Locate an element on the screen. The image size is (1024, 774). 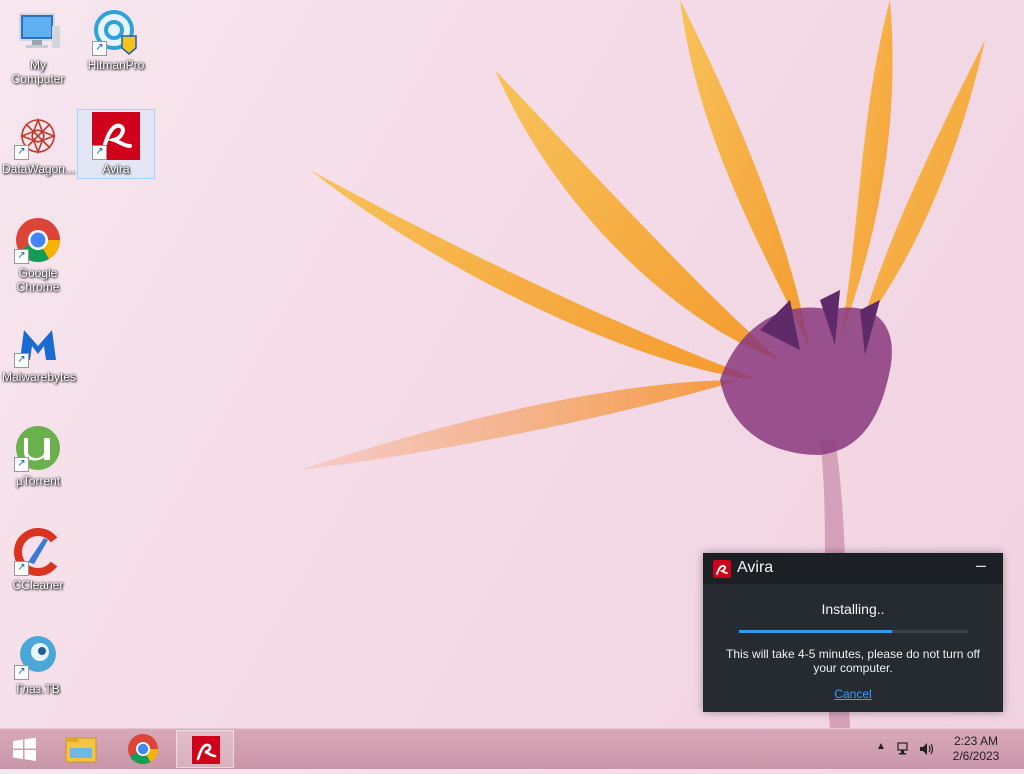
glaz-tv-icon: ↗ is located at coordinates (38, 656).